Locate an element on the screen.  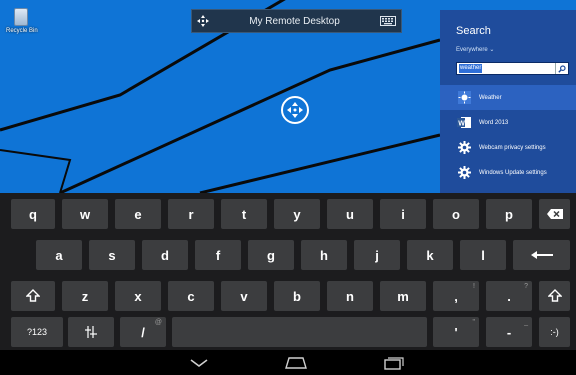
key-comma: , ! is located at coordinates (456, 296).